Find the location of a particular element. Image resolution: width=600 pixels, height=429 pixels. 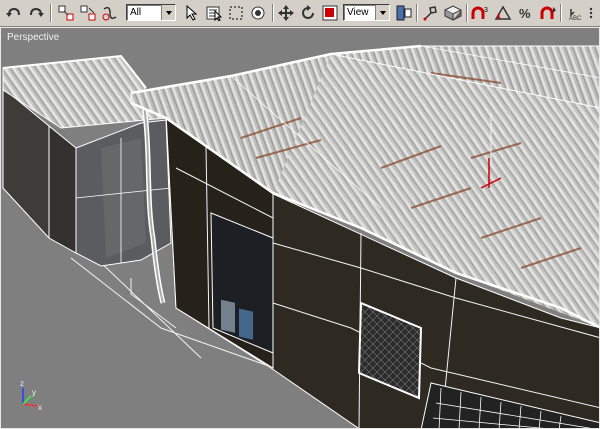

axis-x-label: x is located at coordinates (40, 407).